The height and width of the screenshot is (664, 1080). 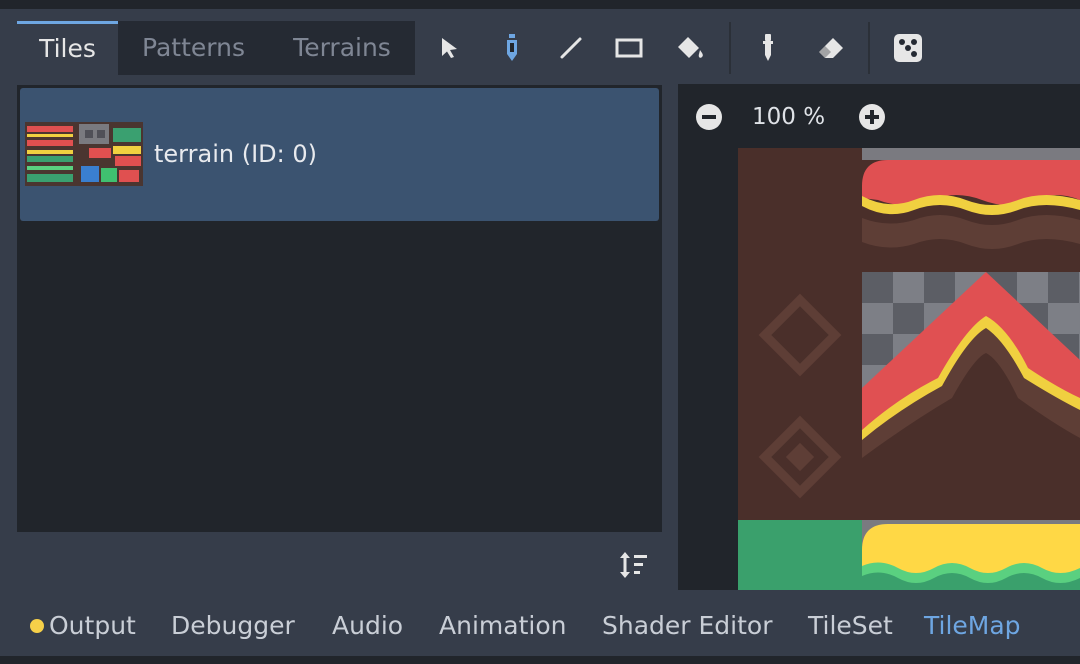 I want to click on line-icon, so click(x=571, y=48).